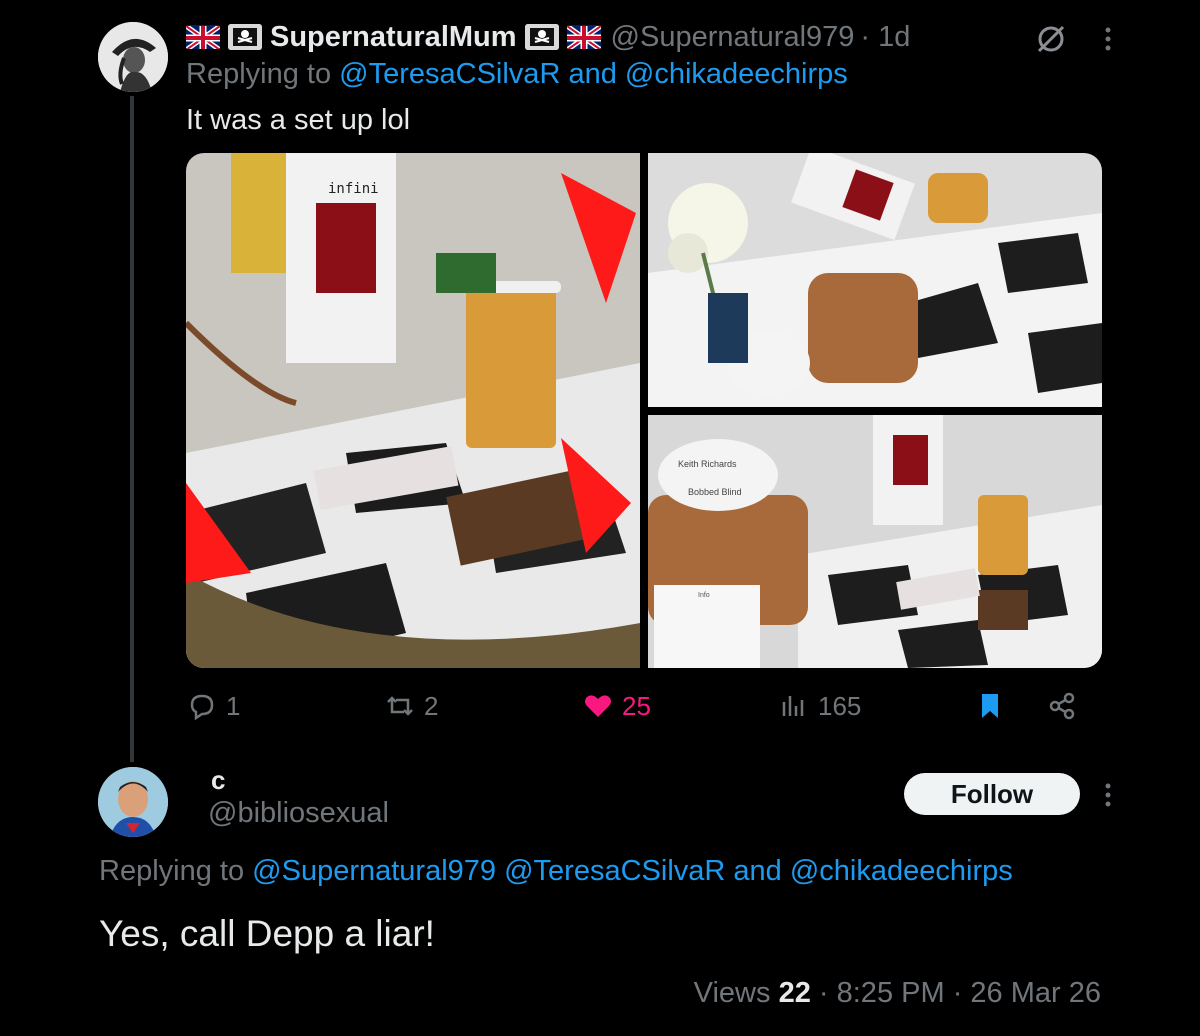  I want to click on display-name: c, so click(218, 780).